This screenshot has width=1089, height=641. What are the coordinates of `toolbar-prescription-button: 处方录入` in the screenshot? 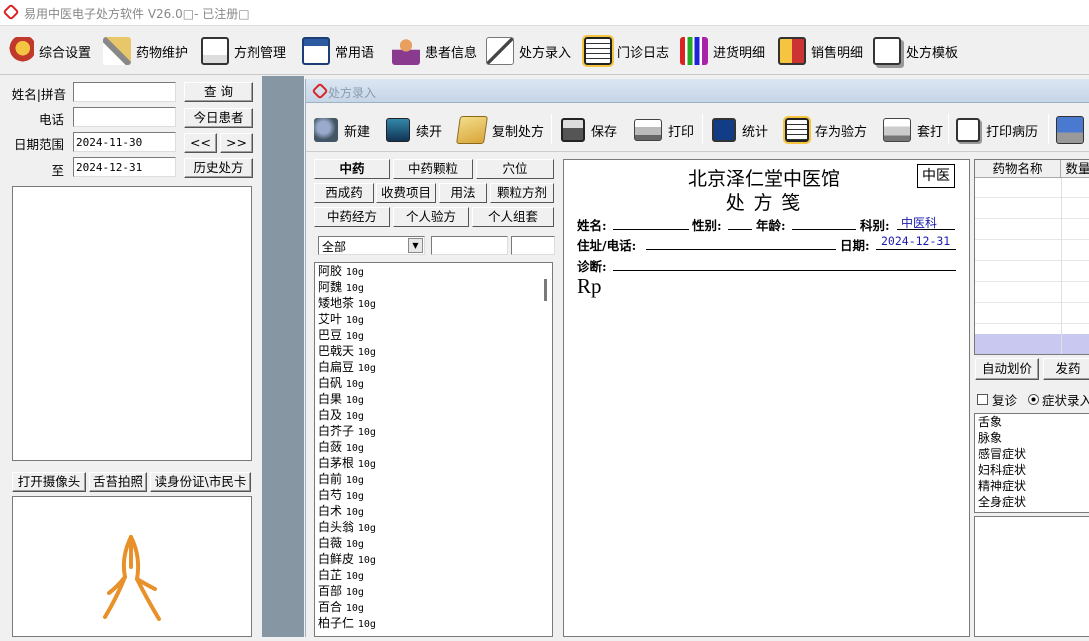 It's located at (528, 51).